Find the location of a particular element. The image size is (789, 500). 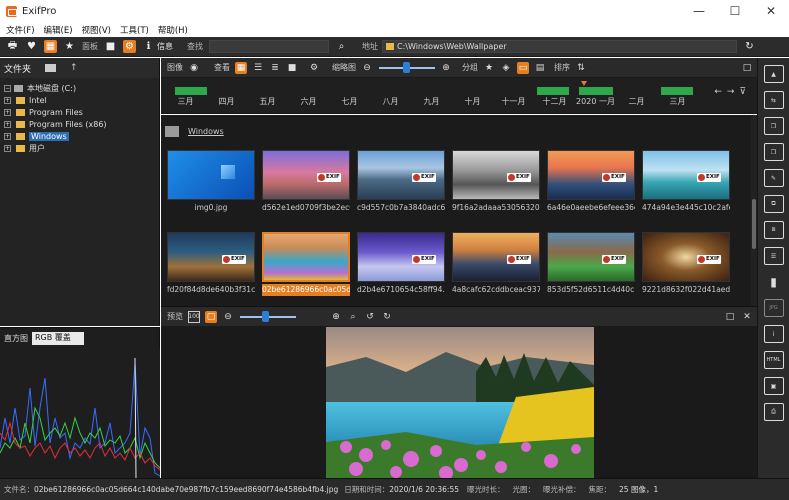

tree-item: + 用户 is located at coordinates (79, 148).